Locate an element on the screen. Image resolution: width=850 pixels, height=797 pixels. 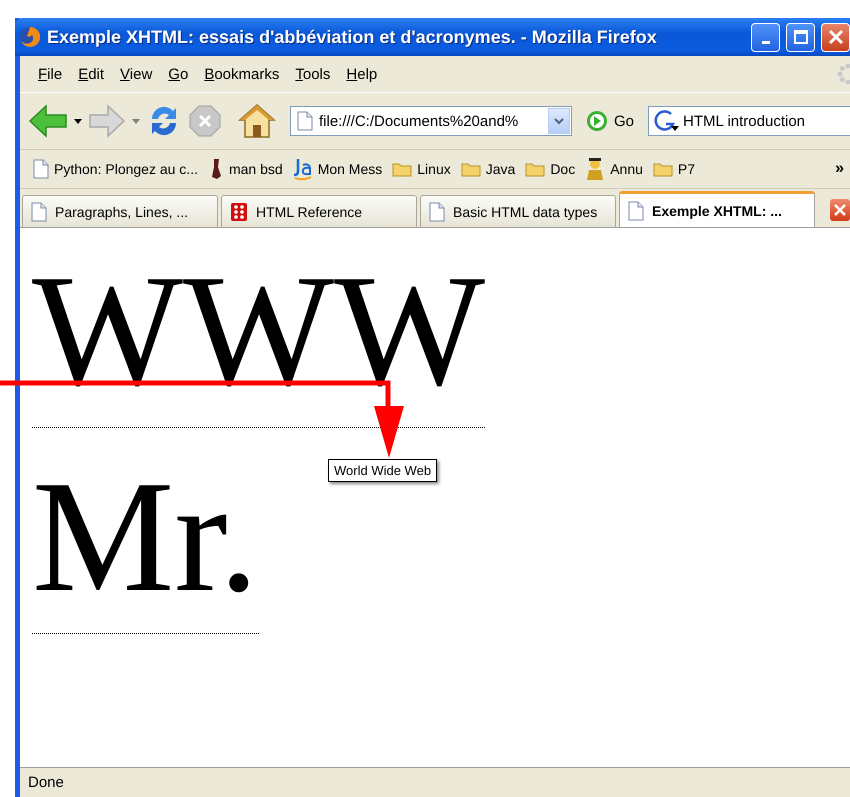
bookmark-item: P7 is located at coordinates (674, 169).